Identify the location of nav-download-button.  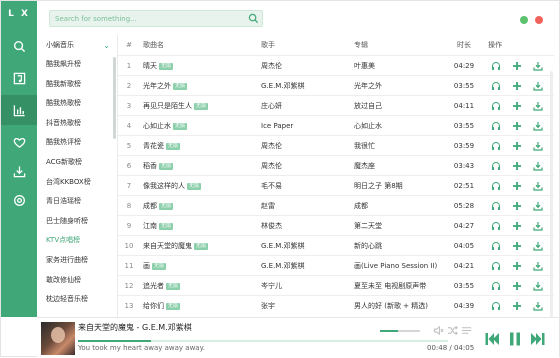
(19, 171).